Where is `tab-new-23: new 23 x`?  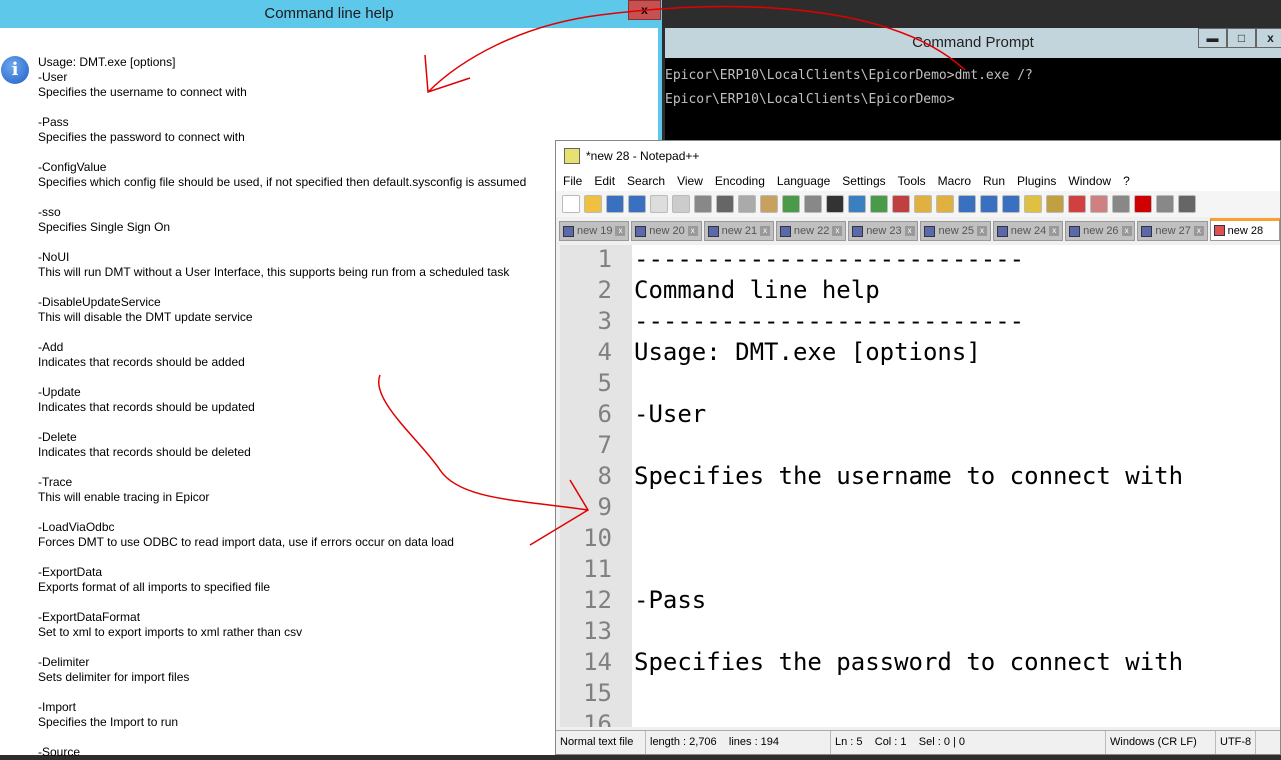
tab-new-23: new 23 x is located at coordinates (883, 231).